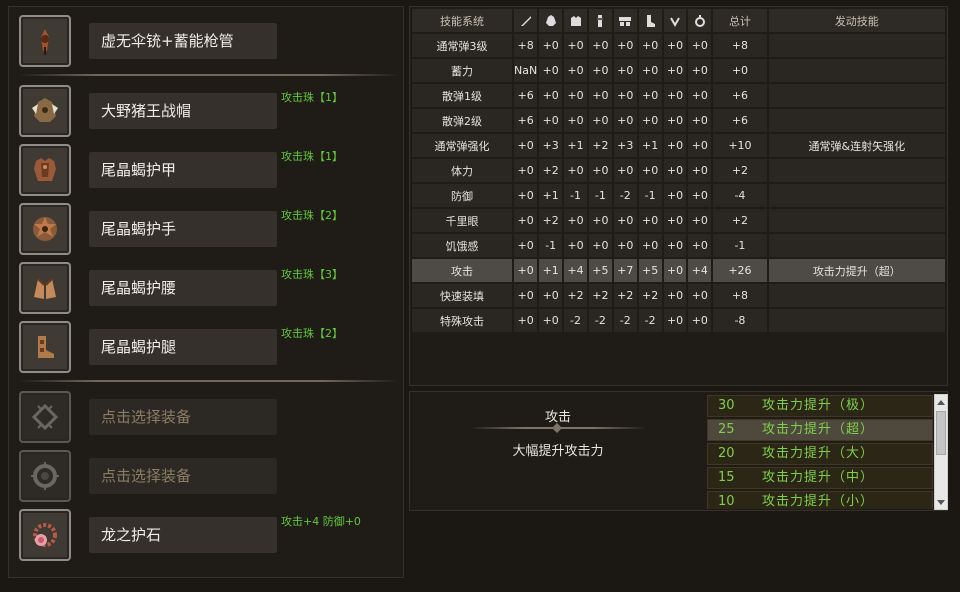 The width and height of the screenshot is (960, 592). Describe the element at coordinates (183, 288) in the screenshot. I see `equipment-name: 尾晶蝎护腰` at that location.